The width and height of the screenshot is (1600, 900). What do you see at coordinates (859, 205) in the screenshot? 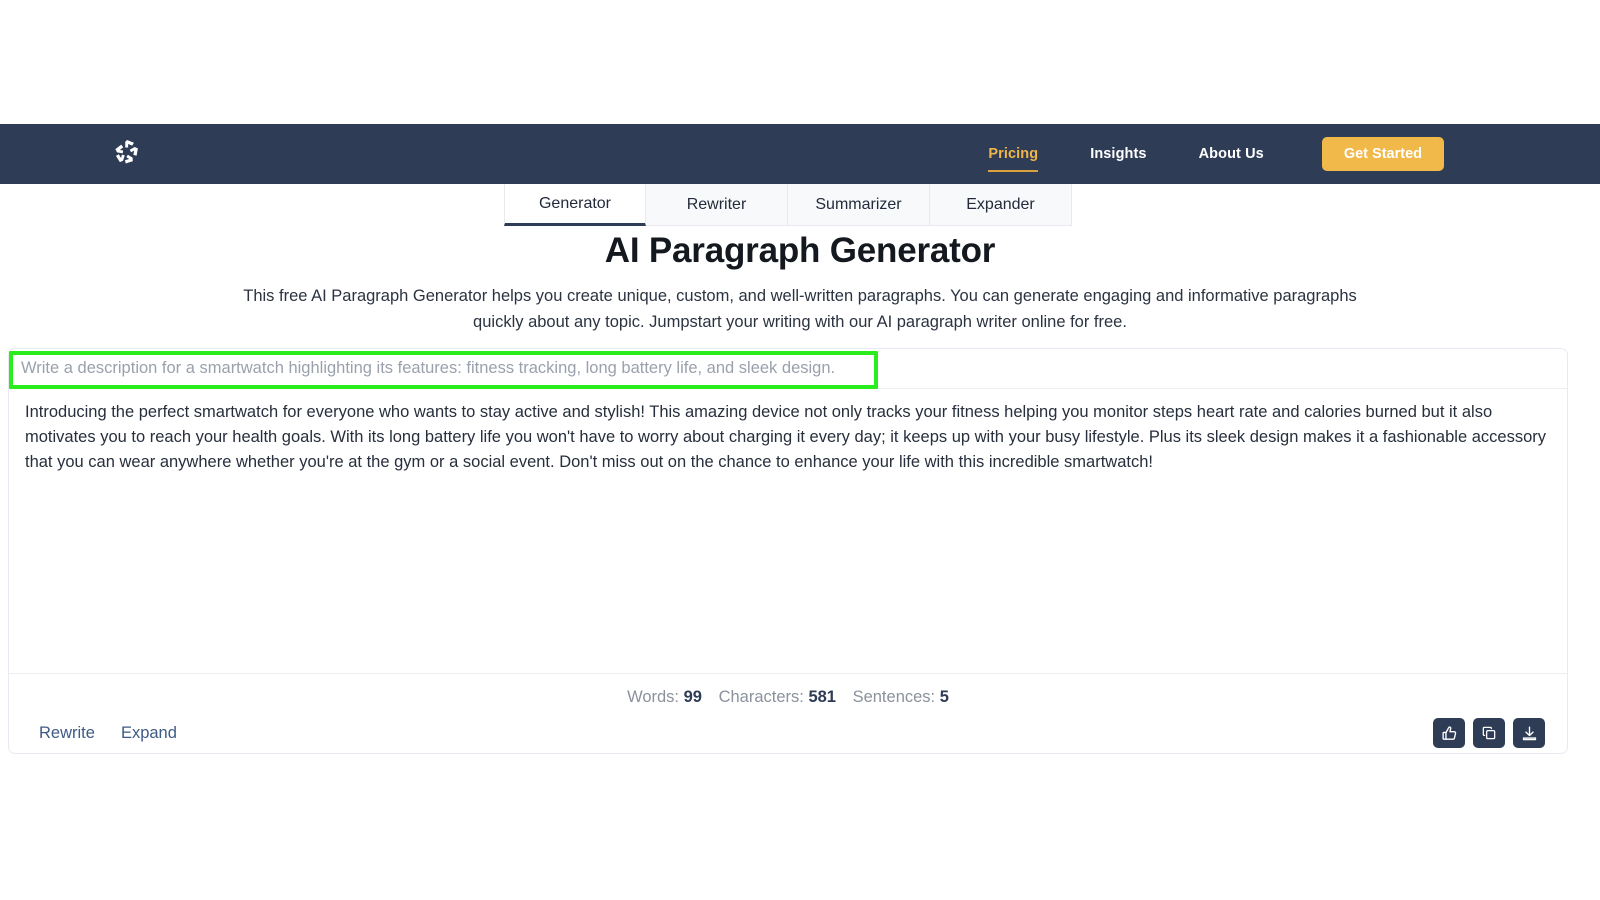
I see `tab-summarizer: Summarizer` at bounding box center [859, 205].